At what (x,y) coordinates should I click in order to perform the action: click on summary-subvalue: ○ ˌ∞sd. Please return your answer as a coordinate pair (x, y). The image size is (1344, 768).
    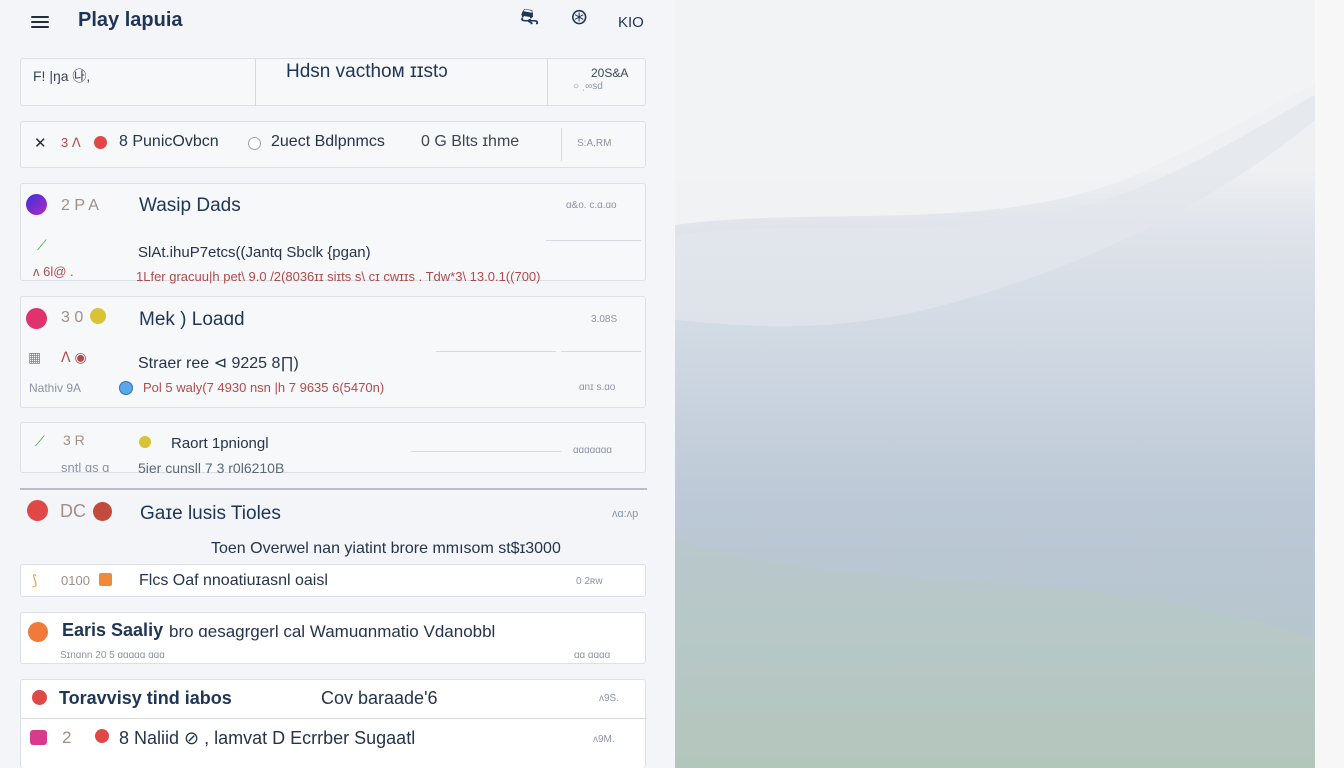
    Looking at the image, I should click on (588, 86).